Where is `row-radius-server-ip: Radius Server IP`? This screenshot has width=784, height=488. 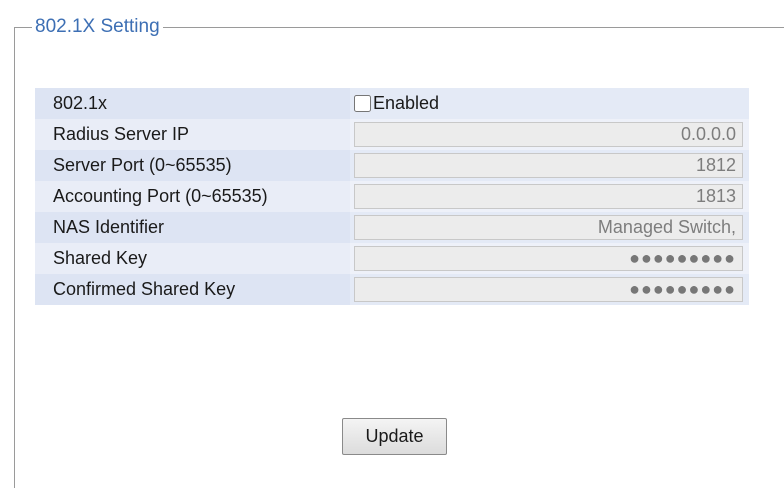 row-radius-server-ip: Radius Server IP is located at coordinates (392, 134).